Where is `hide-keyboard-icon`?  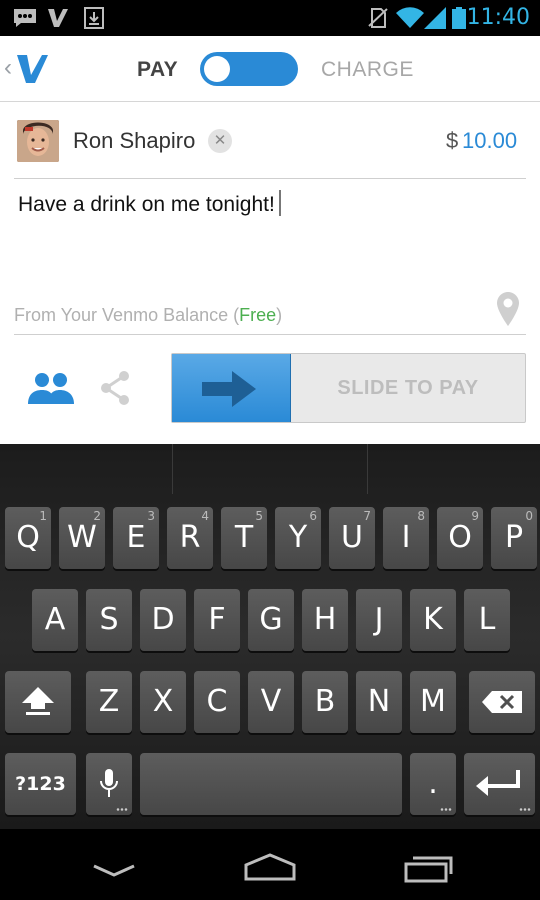
hide-keyboard-icon is located at coordinates (114, 871).